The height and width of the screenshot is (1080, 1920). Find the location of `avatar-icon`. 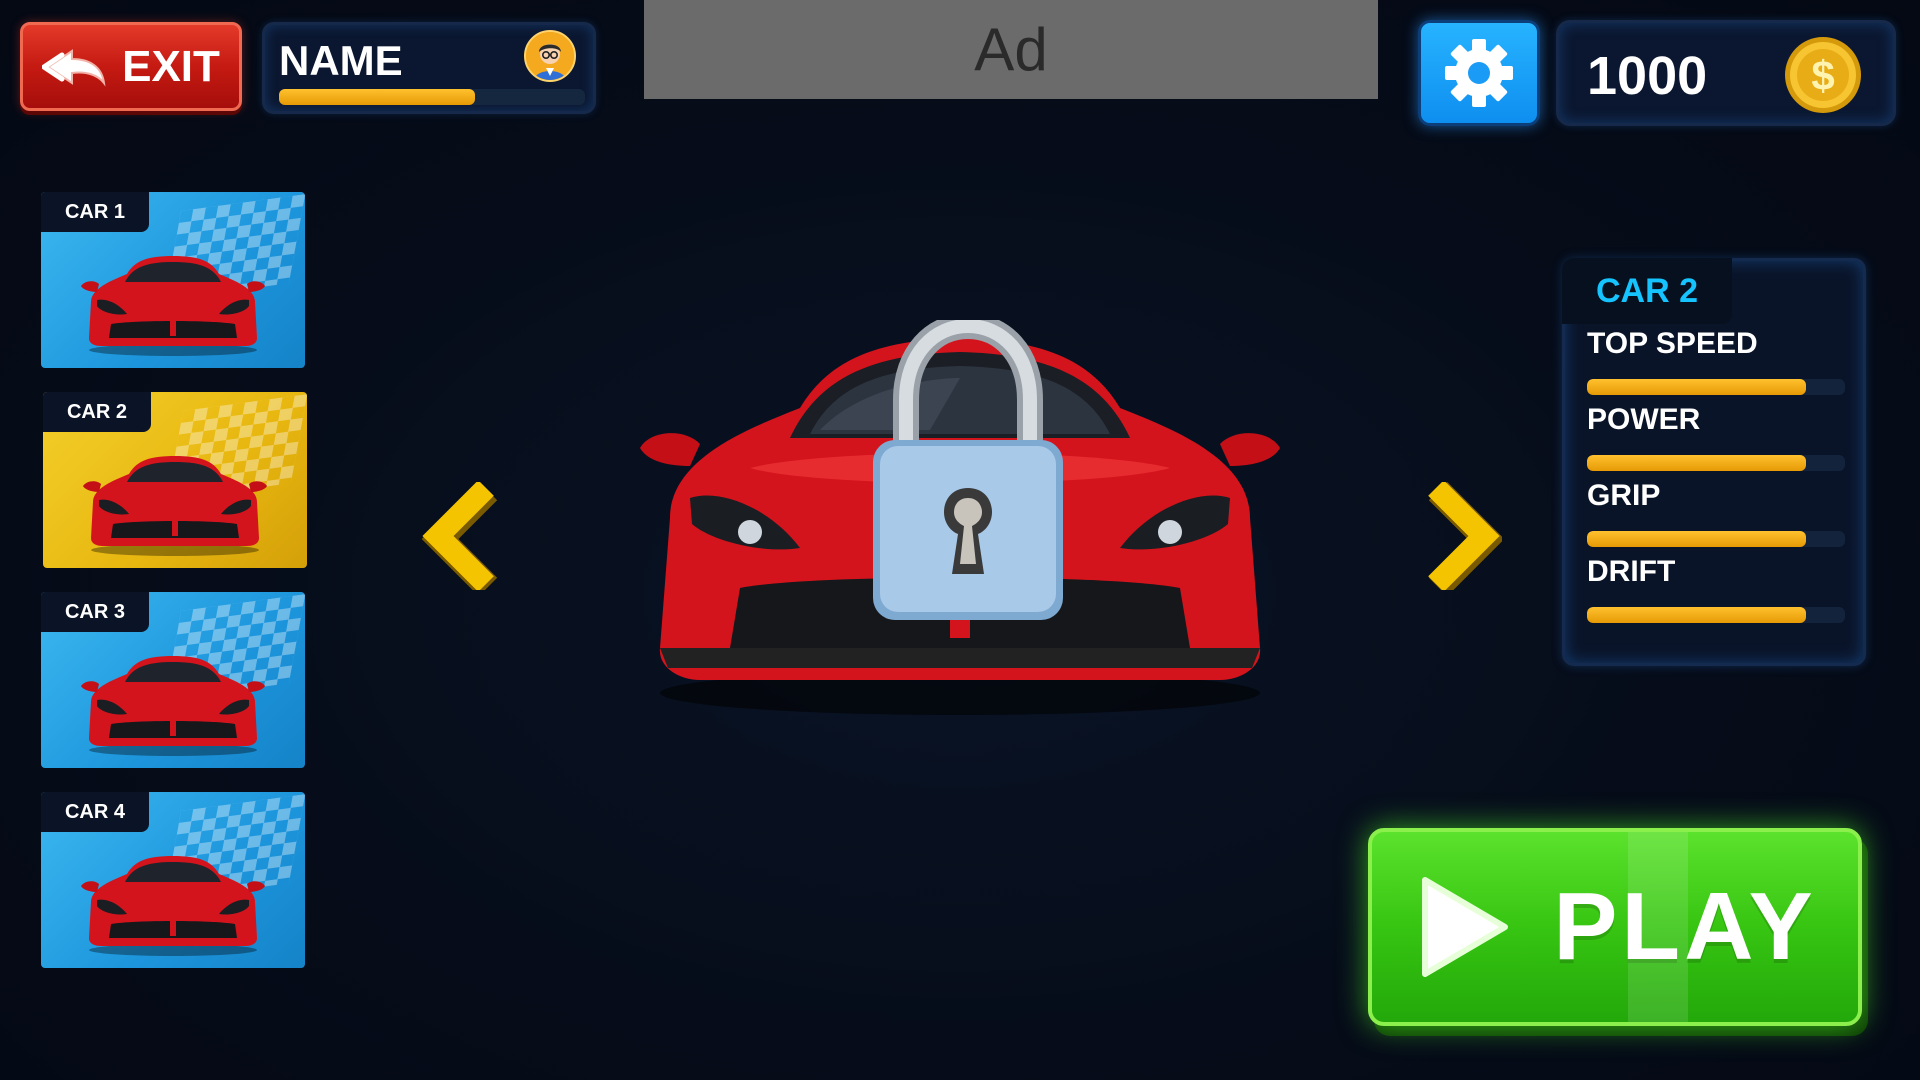

avatar-icon is located at coordinates (550, 56).